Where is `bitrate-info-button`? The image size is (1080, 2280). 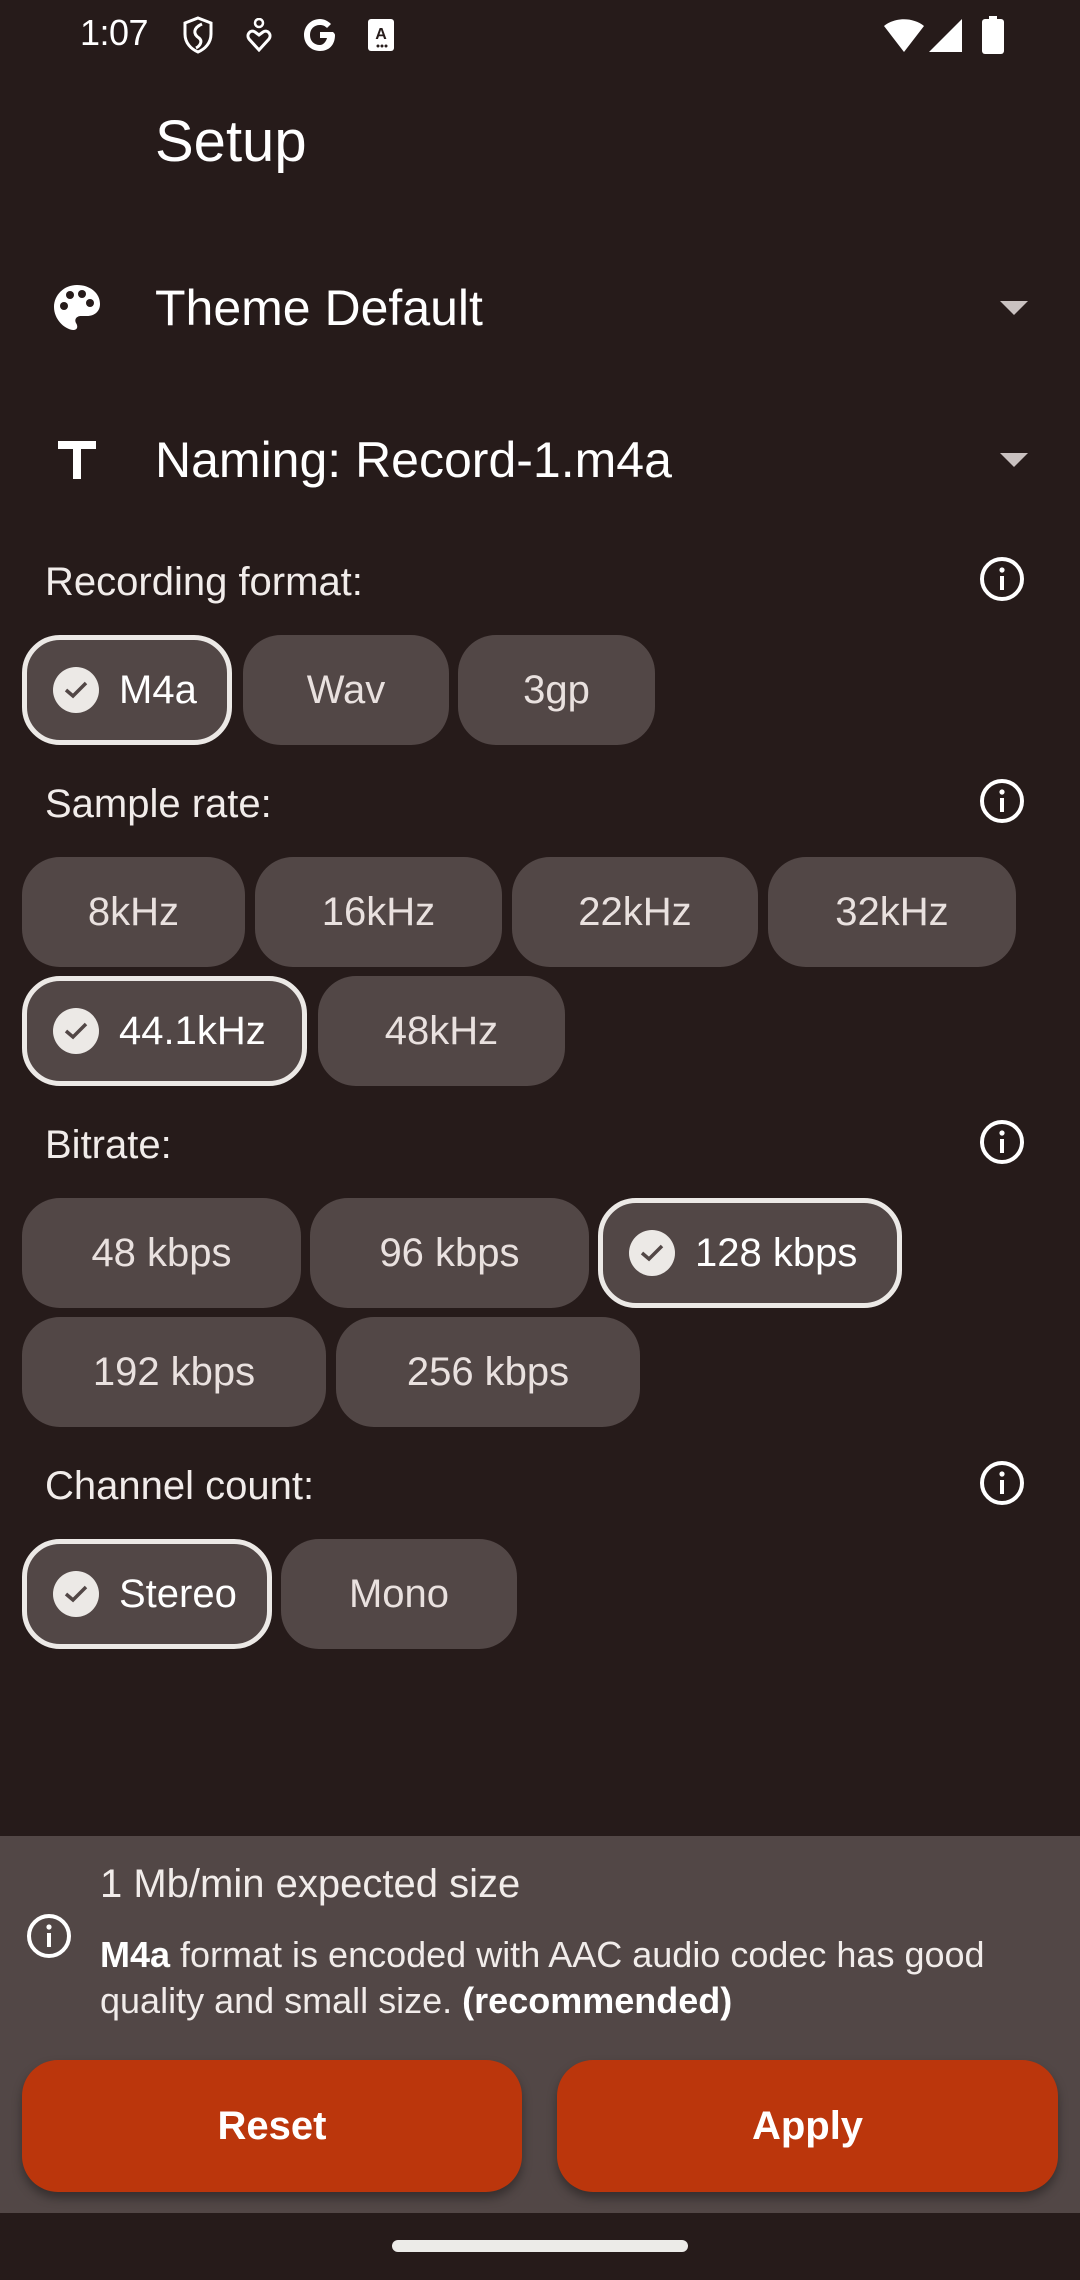 bitrate-info-button is located at coordinates (1002, 1142).